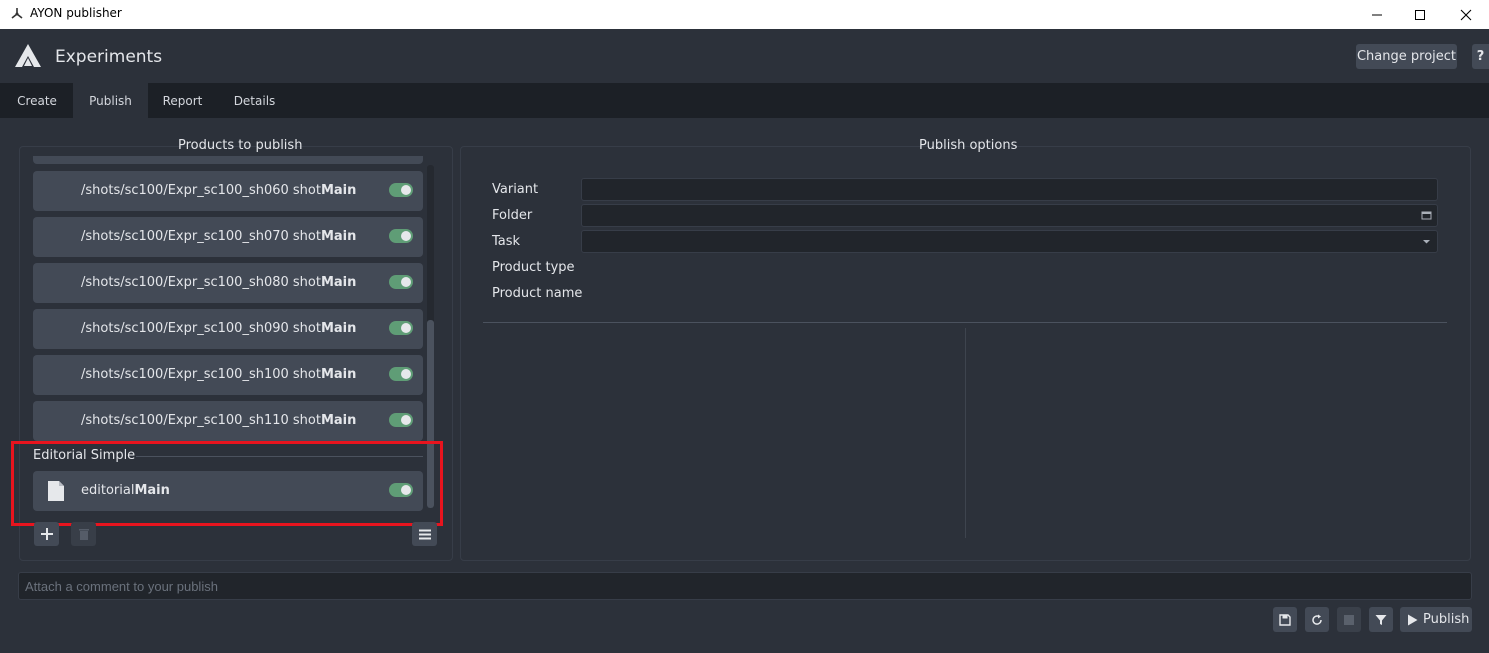  I want to click on product-item: /shots/sc100/Expr_sc100_sh060 shotMain, so click(228, 191).